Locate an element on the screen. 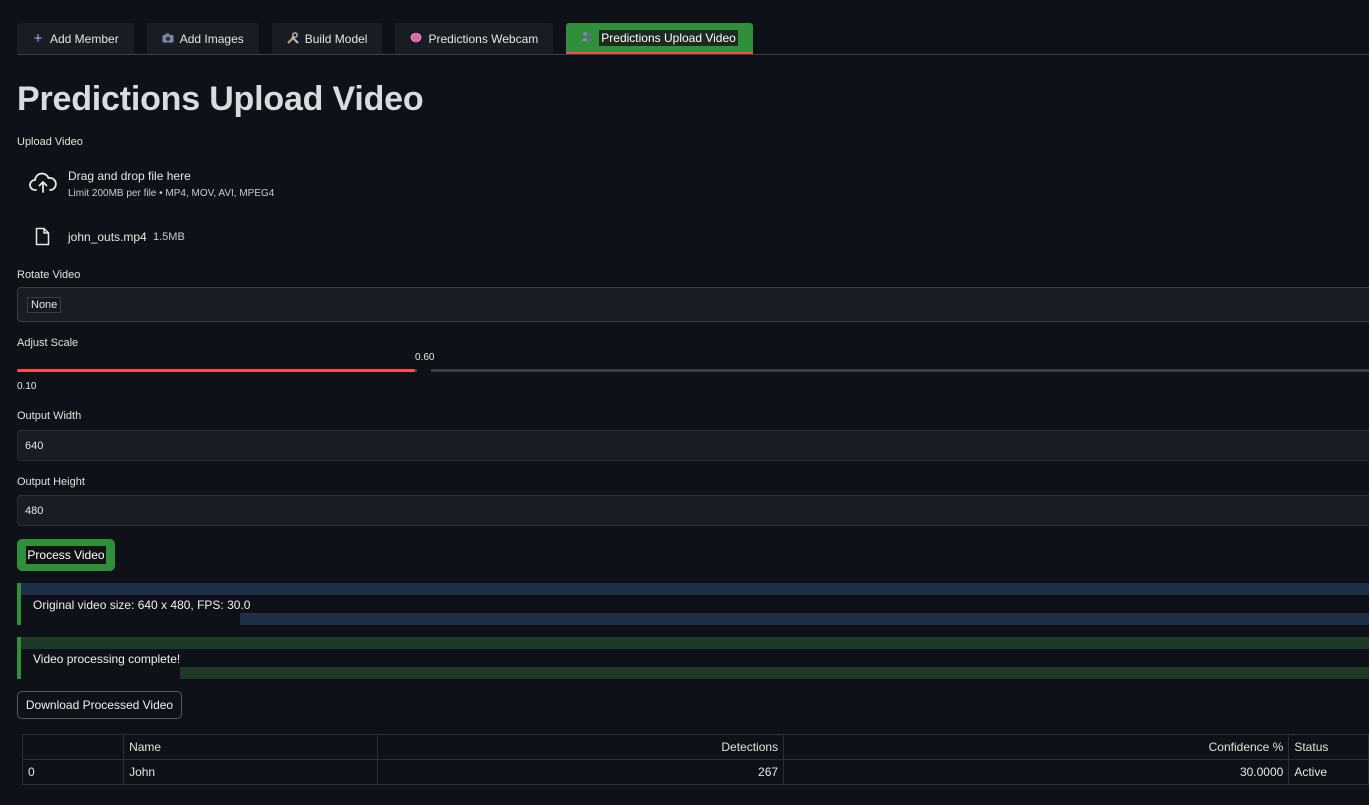  tab-label: Predictions Upload Video is located at coordinates (668, 37).